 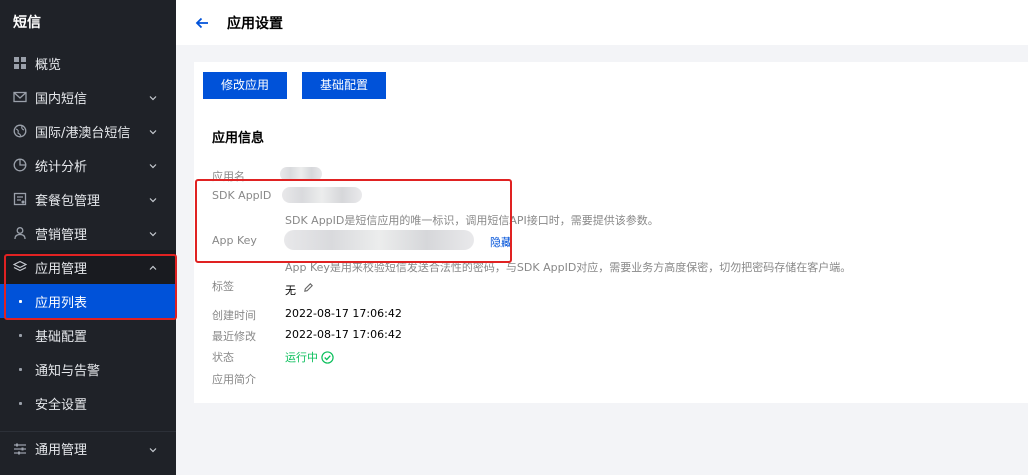 I want to click on pie-chart-icon, so click(x=20, y=165).